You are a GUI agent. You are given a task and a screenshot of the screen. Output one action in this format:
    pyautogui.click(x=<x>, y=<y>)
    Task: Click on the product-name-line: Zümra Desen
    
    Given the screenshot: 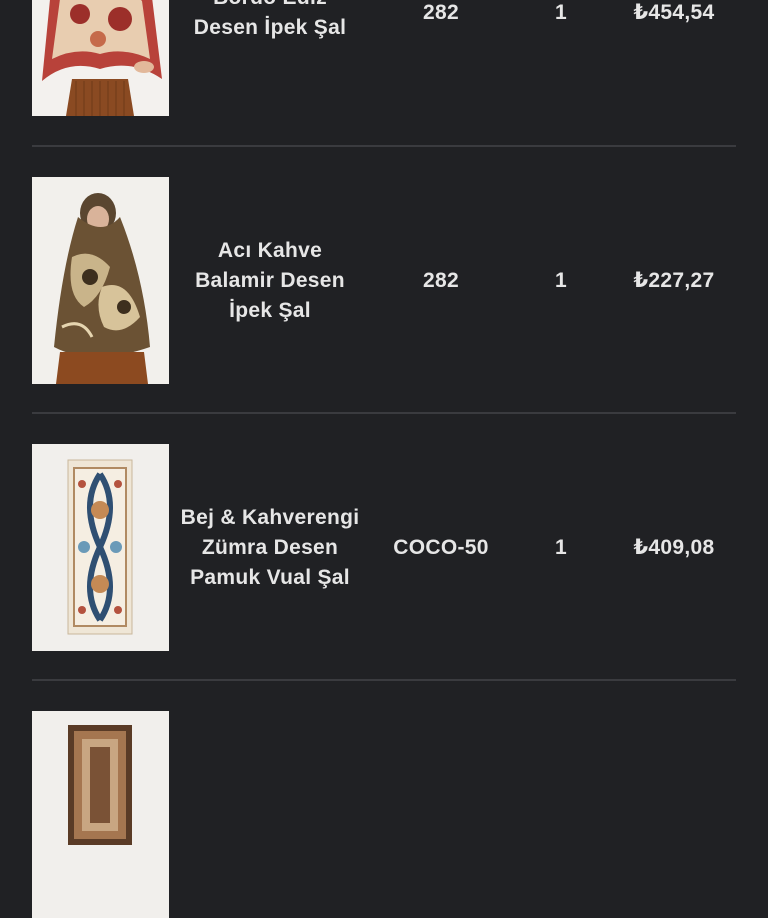 What is the action you would take?
    pyautogui.click(x=270, y=547)
    